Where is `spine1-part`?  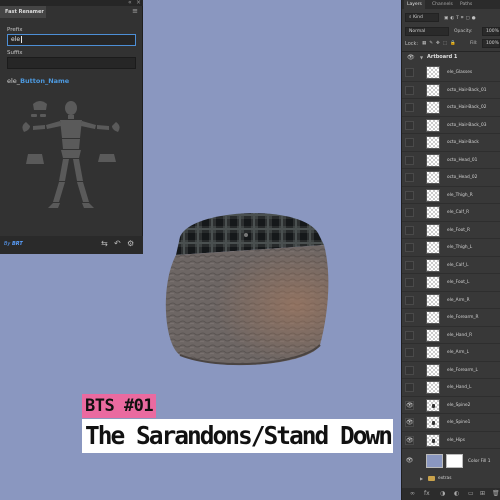 spine1-part is located at coordinates (71, 144).